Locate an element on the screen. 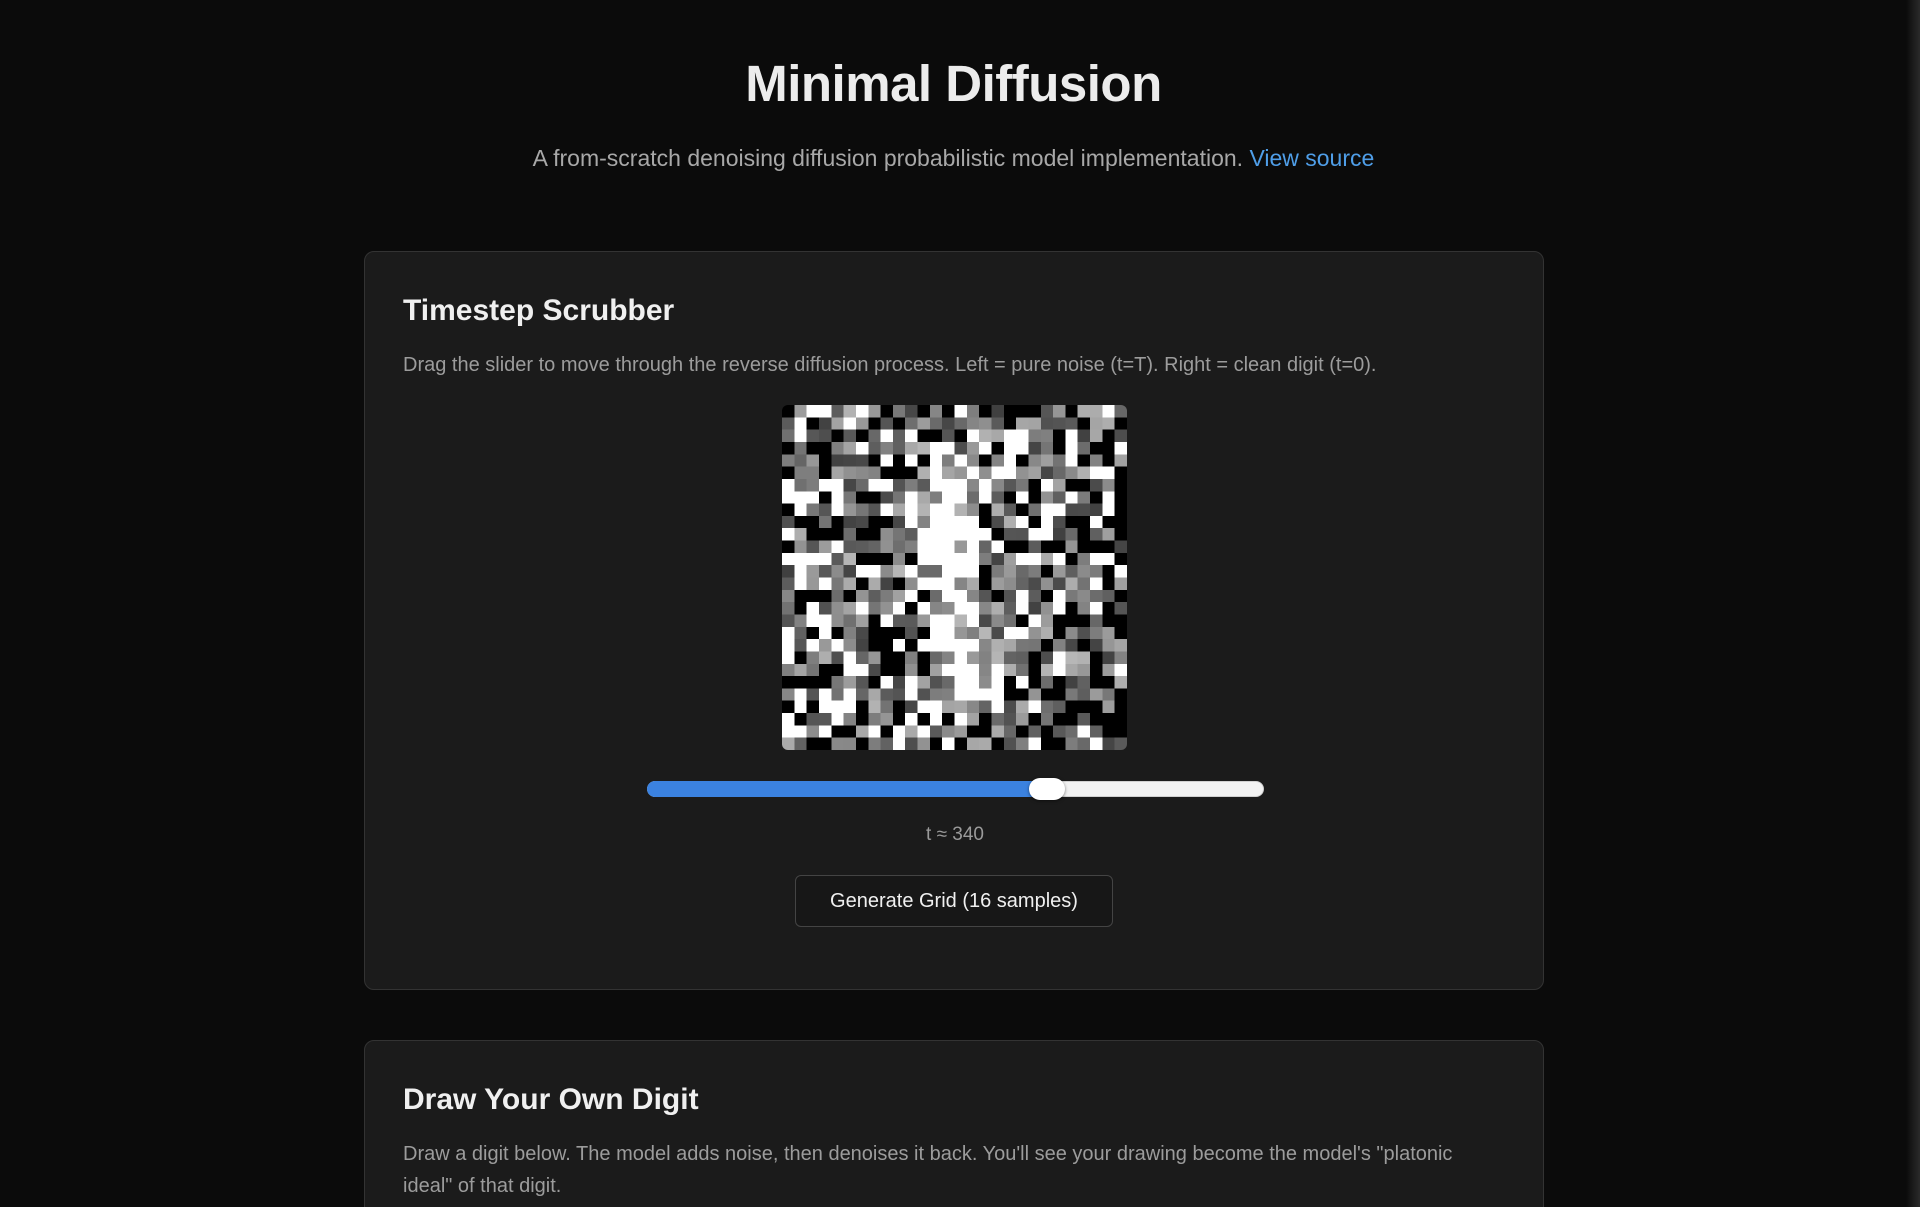  slider-thumb is located at coordinates (1047, 789).